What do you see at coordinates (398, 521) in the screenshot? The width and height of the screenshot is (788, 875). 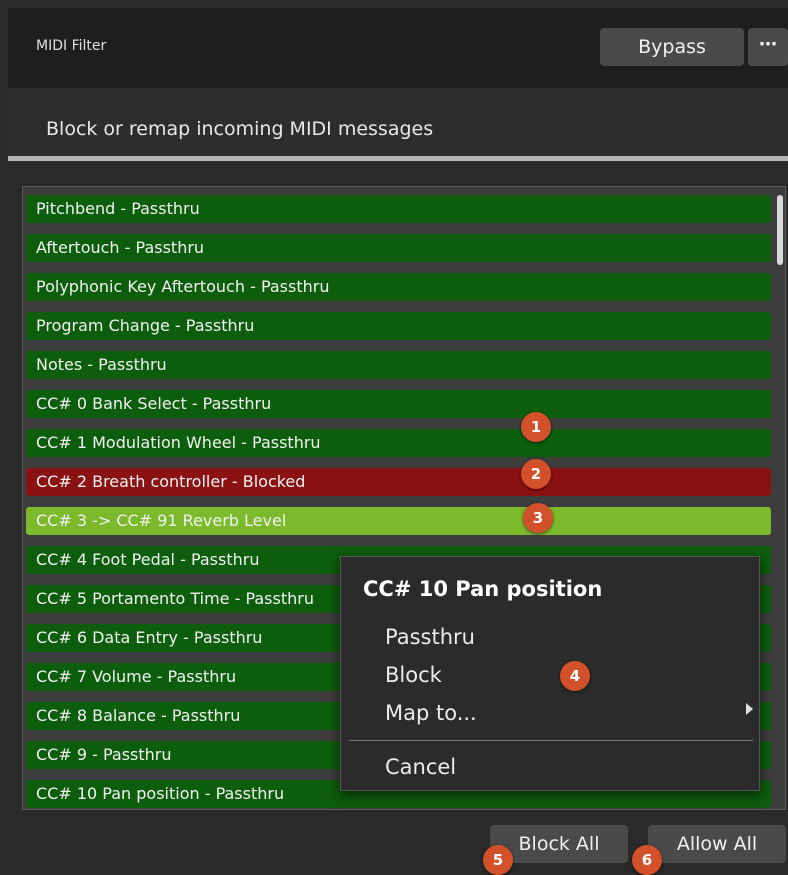 I see `list-item: CC# 3 -> CC# 91 Reverb Level` at bounding box center [398, 521].